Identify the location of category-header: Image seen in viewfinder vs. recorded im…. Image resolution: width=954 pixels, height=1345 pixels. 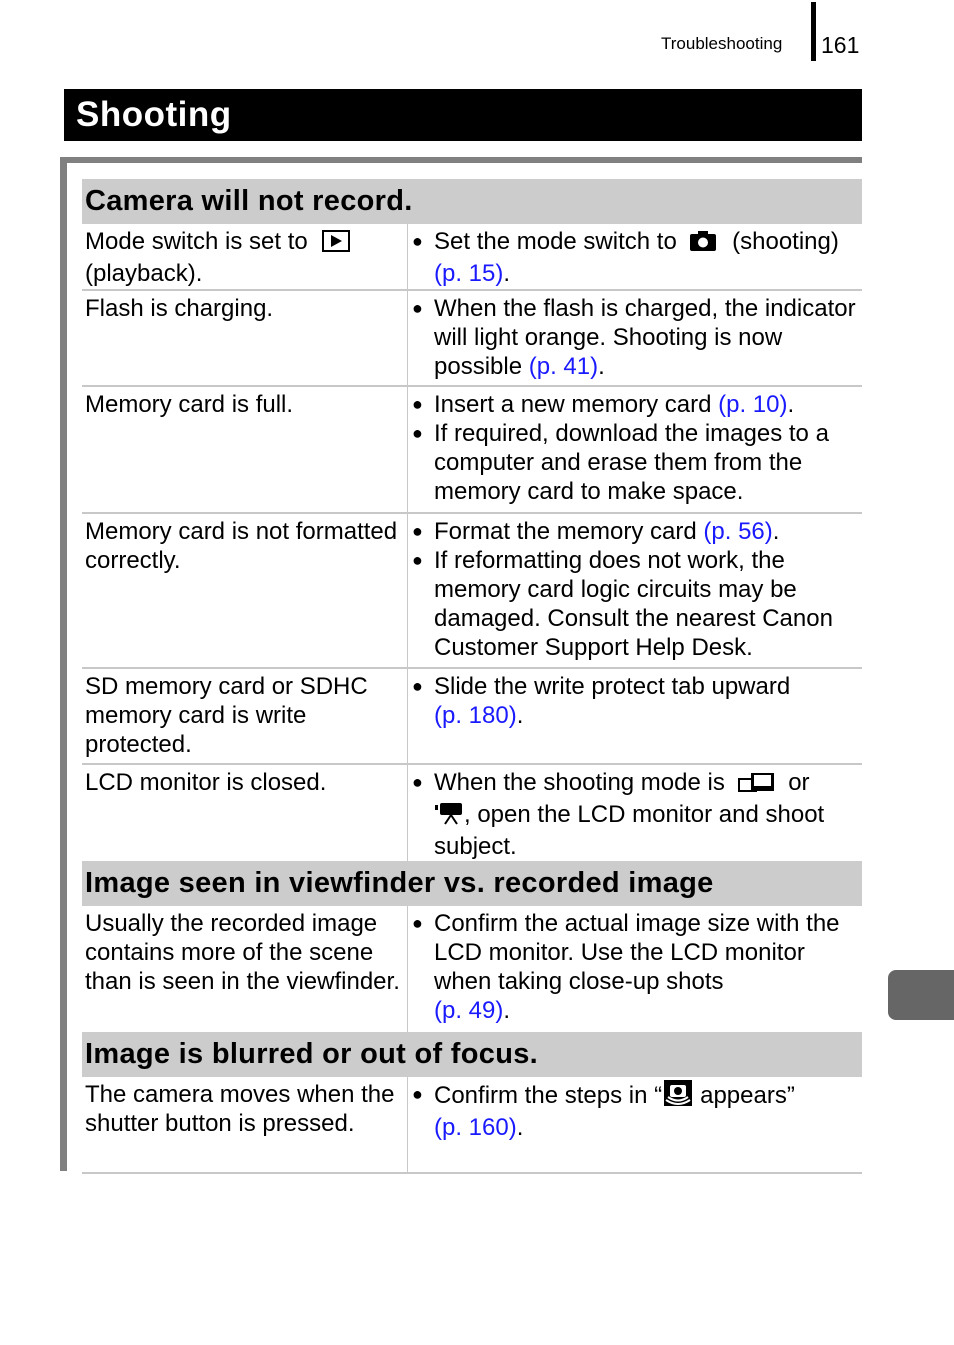
(472, 883).